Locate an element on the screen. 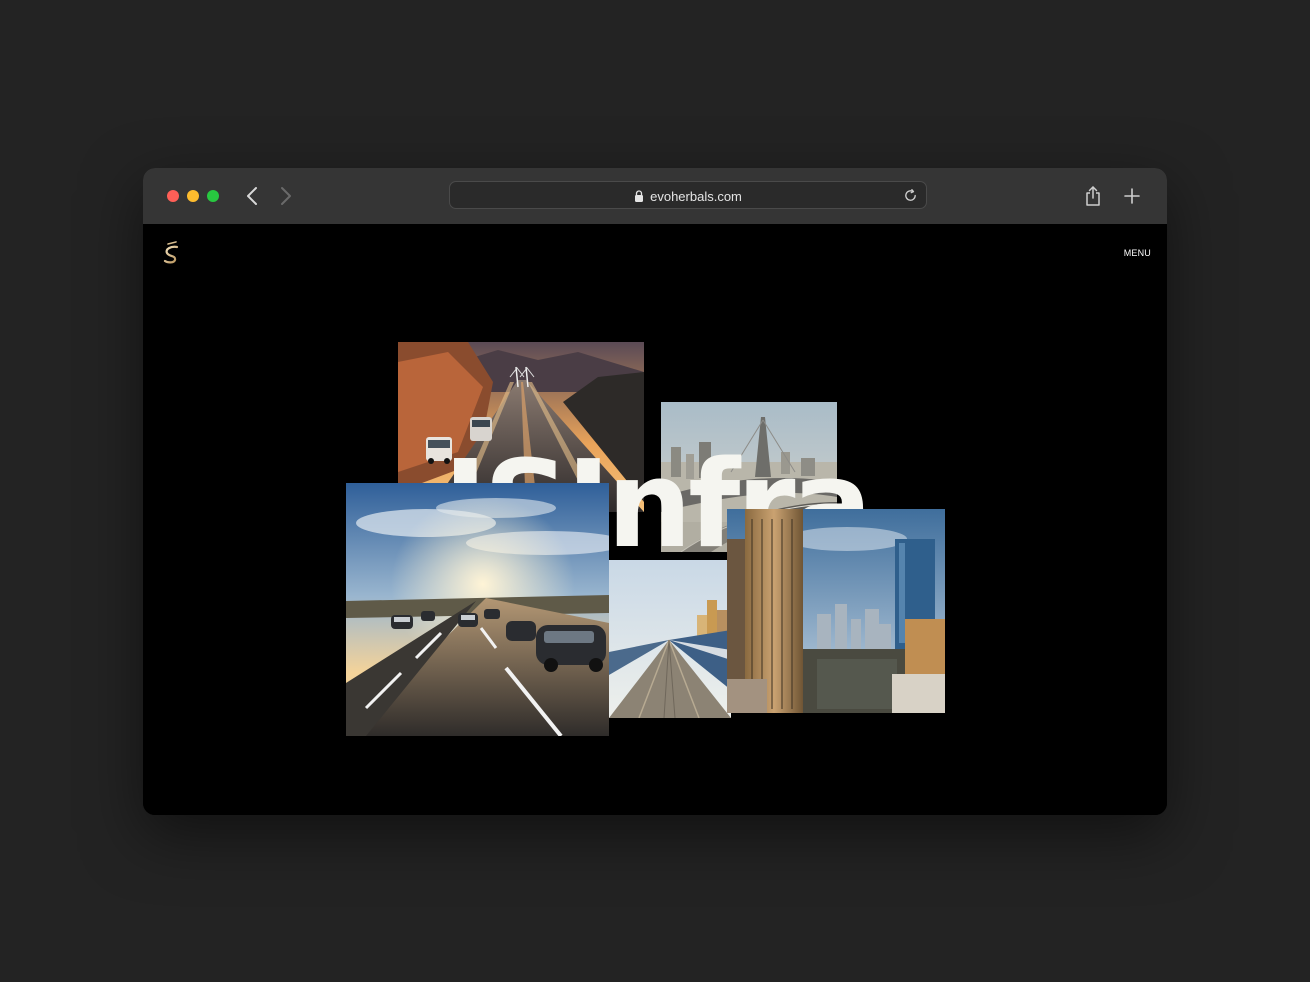 Image resolution: width=1310 pixels, height=982 pixels. brand-logo-icon is located at coordinates (171, 252).